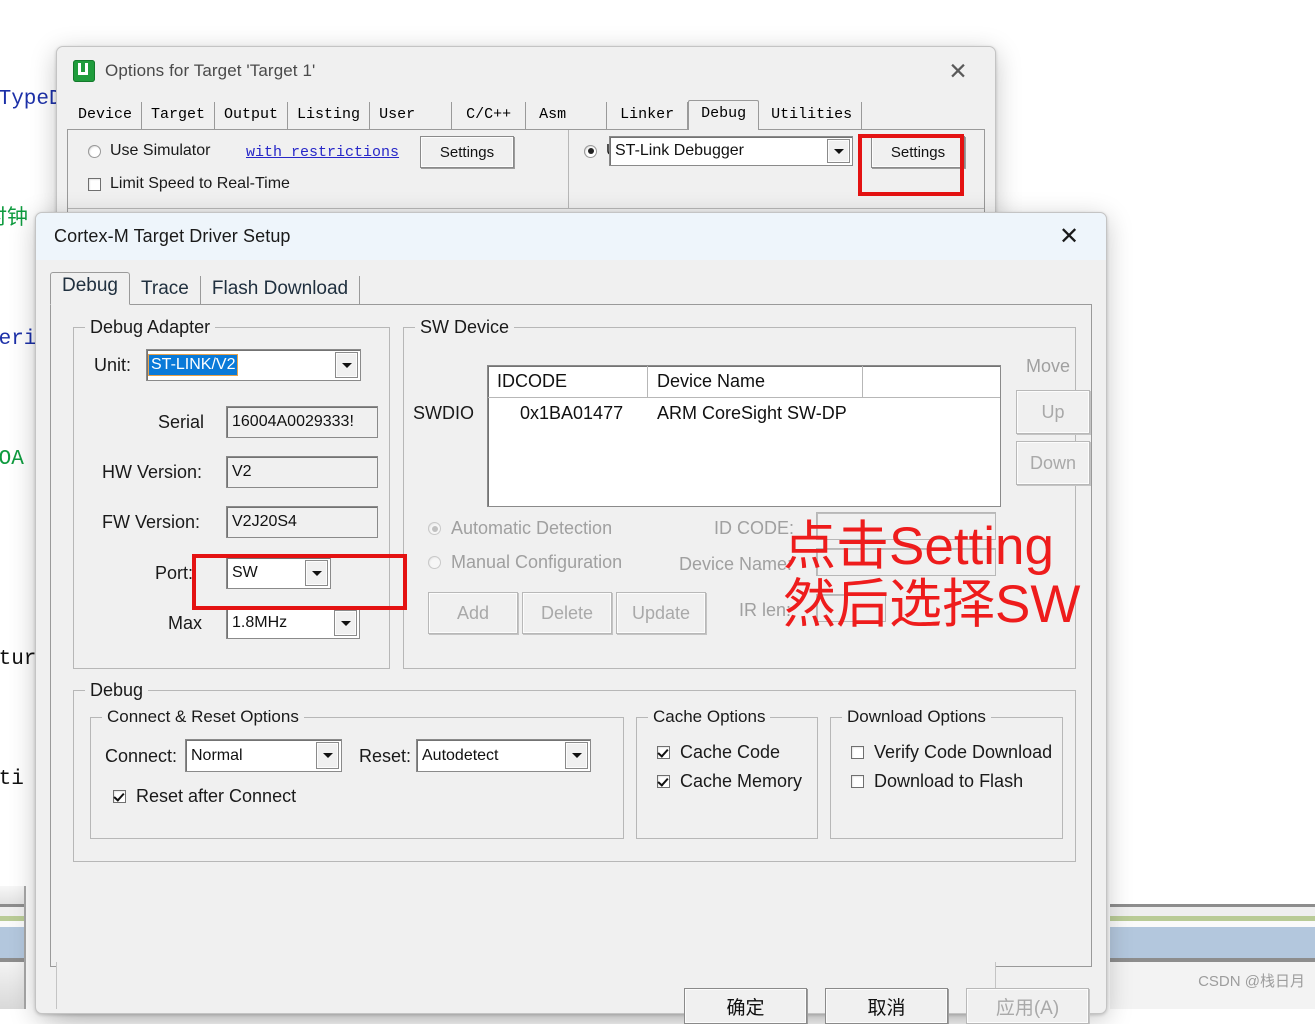 This screenshot has height=1024, width=1315. What do you see at coordinates (264, 521) in the screenshot?
I see `fw-version-value: V2J20S4` at bounding box center [264, 521].